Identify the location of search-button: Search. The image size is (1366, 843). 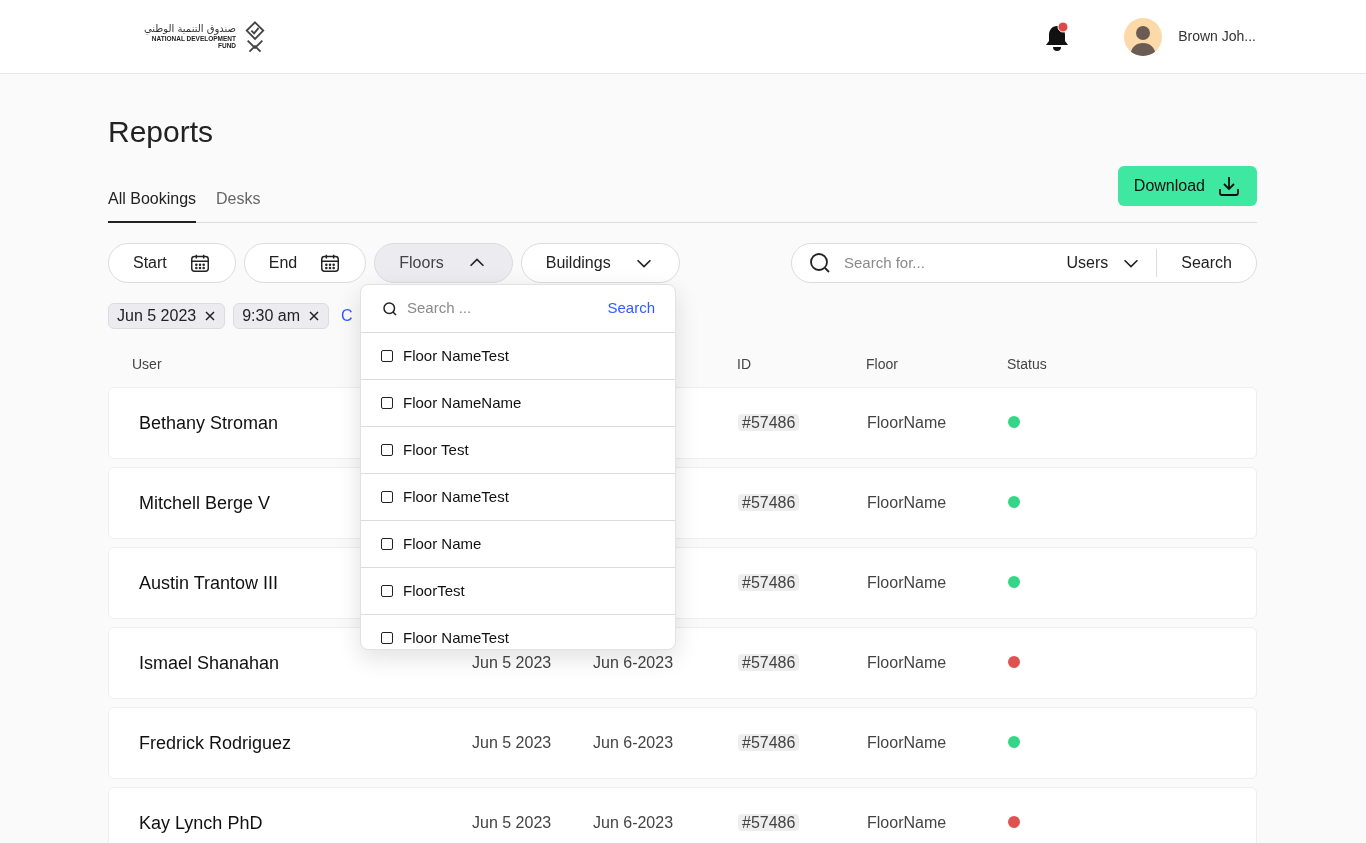
(1218, 263).